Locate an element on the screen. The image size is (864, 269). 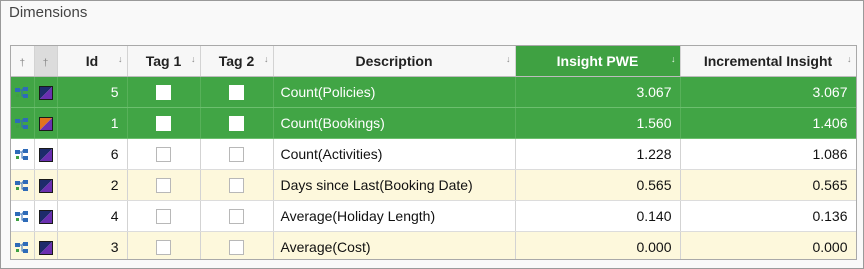
column-header-pin2: † is located at coordinates (46, 61).